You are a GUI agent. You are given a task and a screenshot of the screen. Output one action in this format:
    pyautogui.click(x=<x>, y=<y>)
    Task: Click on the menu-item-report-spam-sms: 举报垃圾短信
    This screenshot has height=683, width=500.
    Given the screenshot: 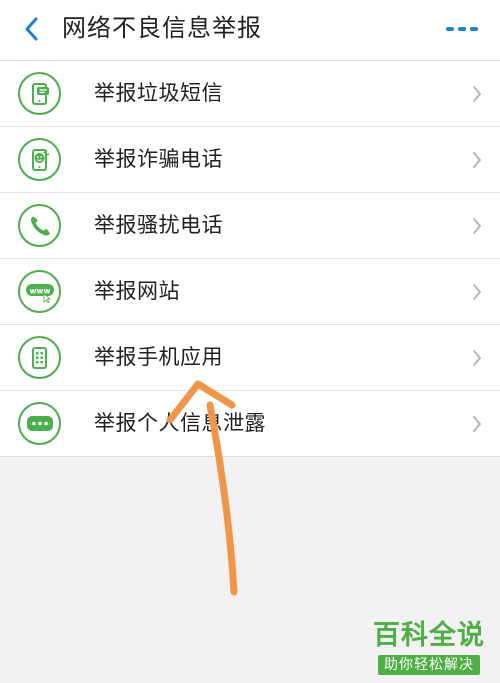 What is the action you would take?
    pyautogui.click(x=250, y=94)
    